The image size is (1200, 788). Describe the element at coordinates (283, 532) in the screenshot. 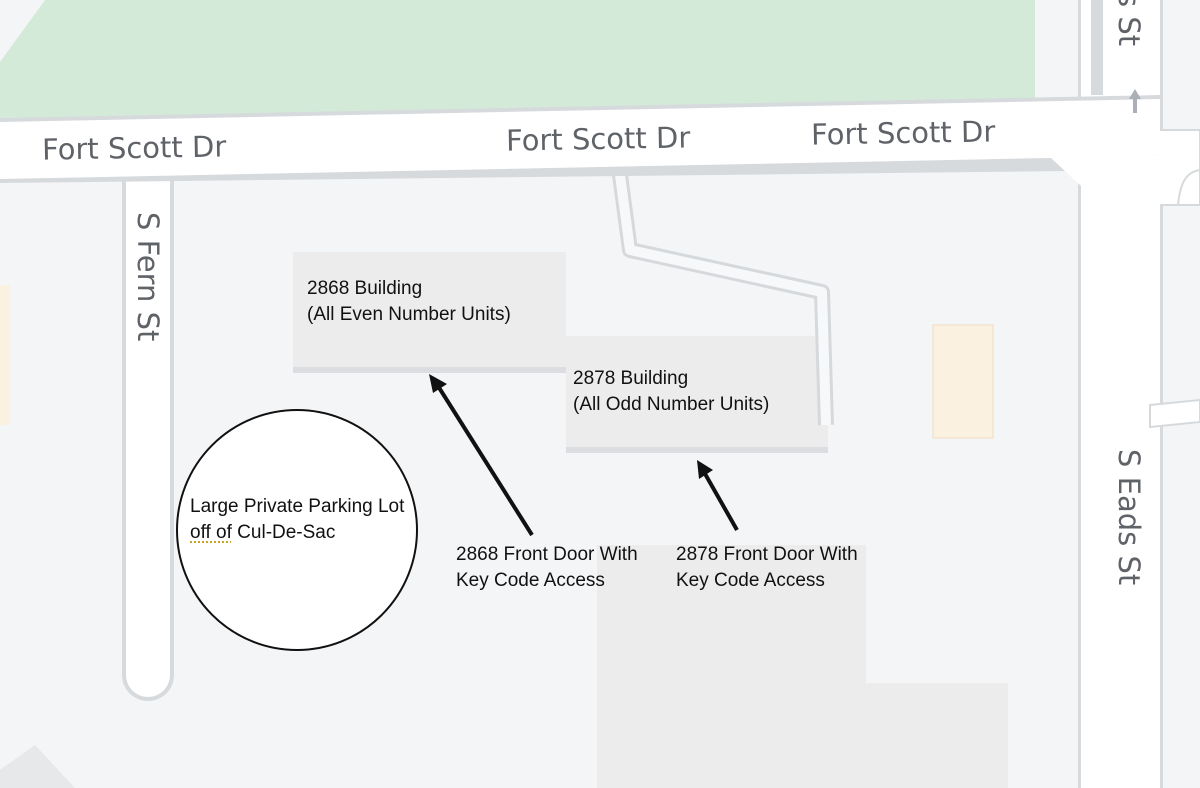

I see `parking-lot-line2-rest: Cul-De-Sac` at that location.